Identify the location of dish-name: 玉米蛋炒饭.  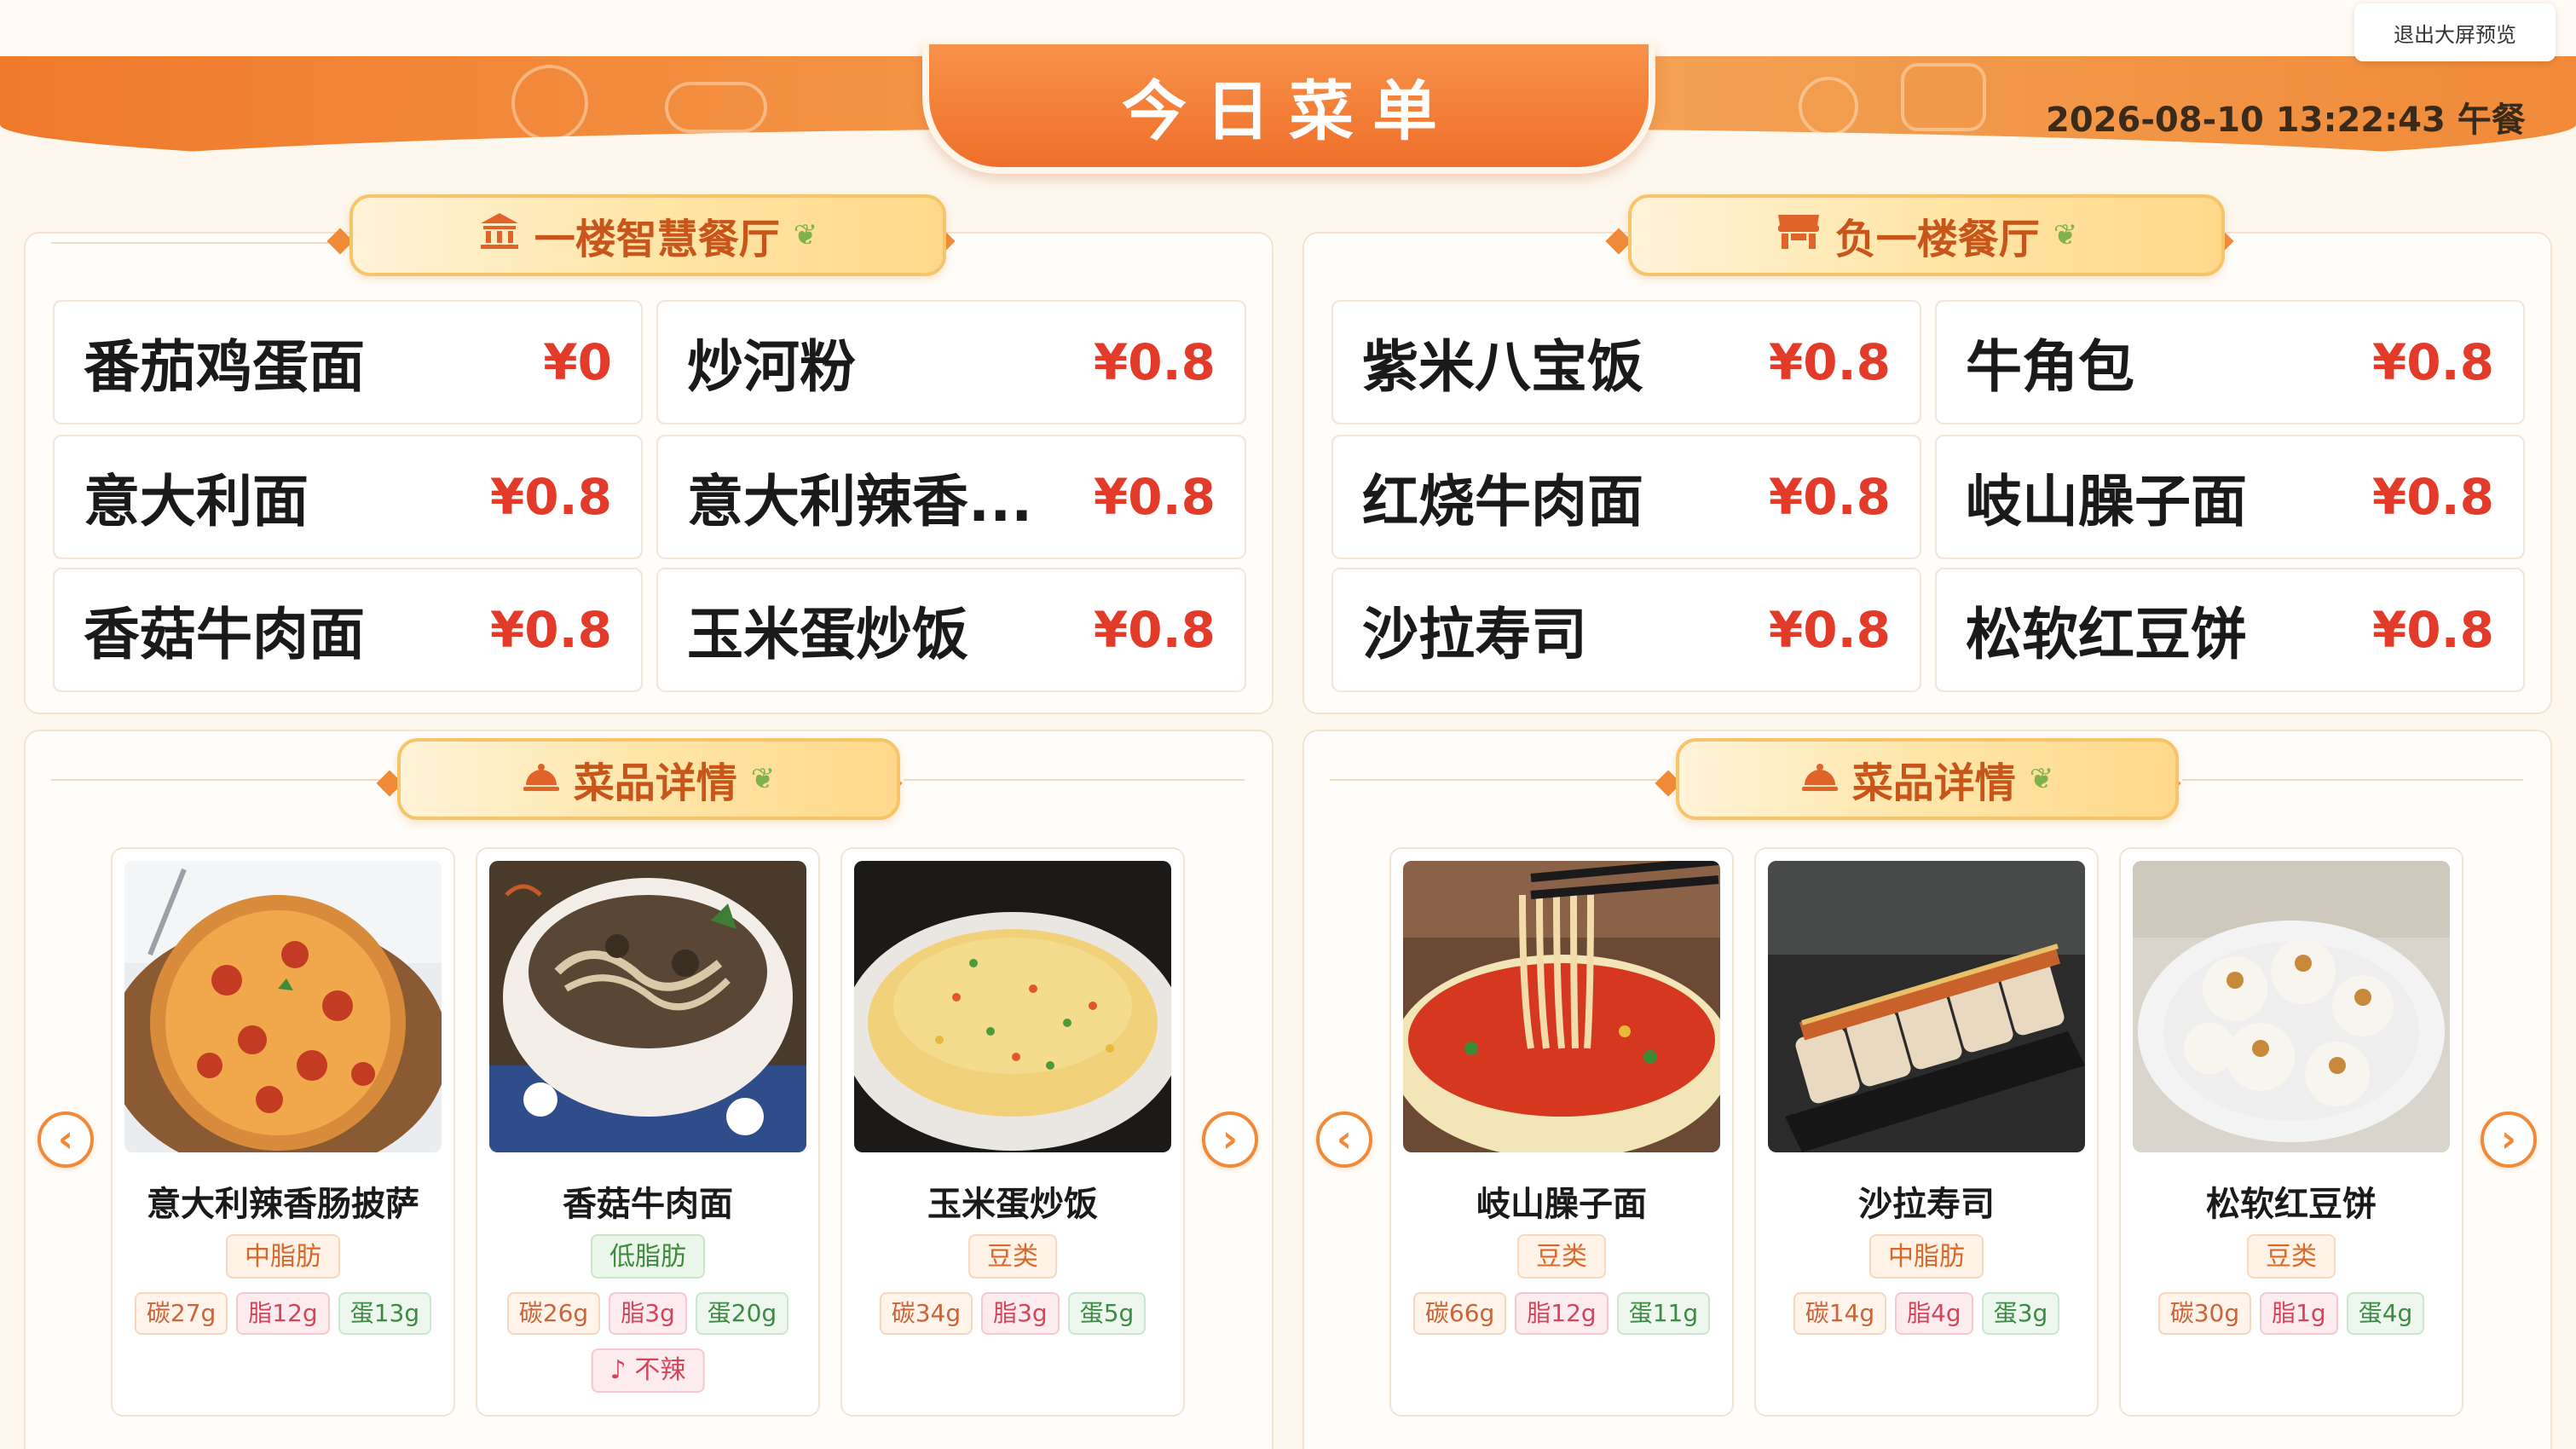
(827, 634).